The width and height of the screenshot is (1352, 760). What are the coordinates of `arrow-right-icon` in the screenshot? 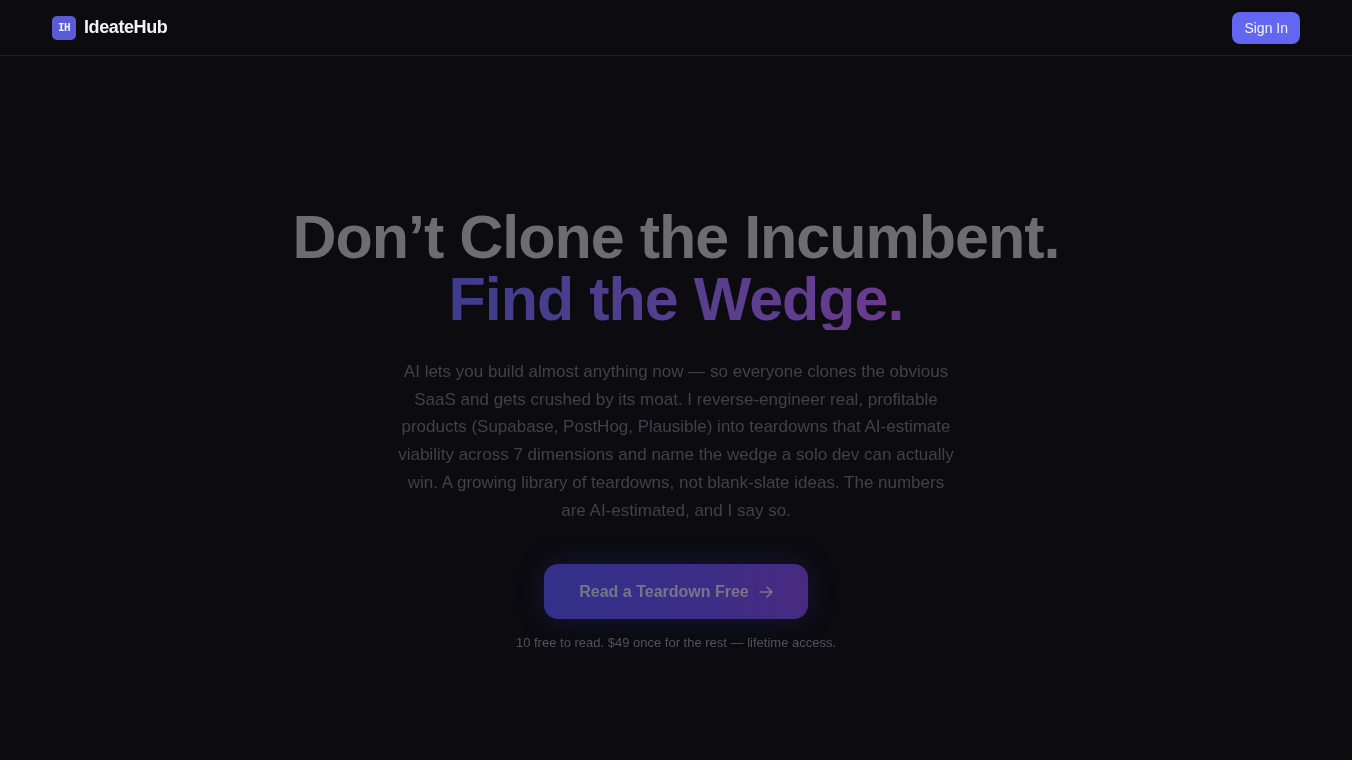 It's located at (765, 591).